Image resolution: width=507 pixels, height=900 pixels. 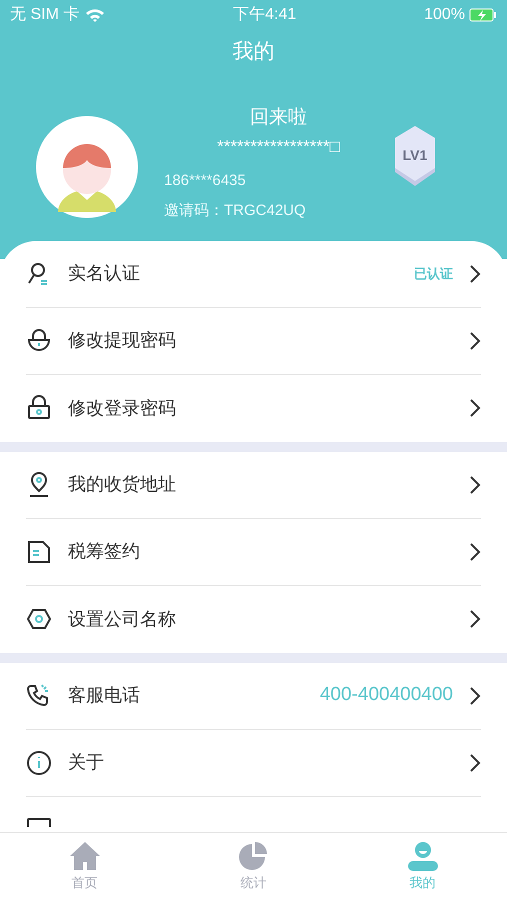 I want to click on pie-chart-icon, so click(x=253, y=855).